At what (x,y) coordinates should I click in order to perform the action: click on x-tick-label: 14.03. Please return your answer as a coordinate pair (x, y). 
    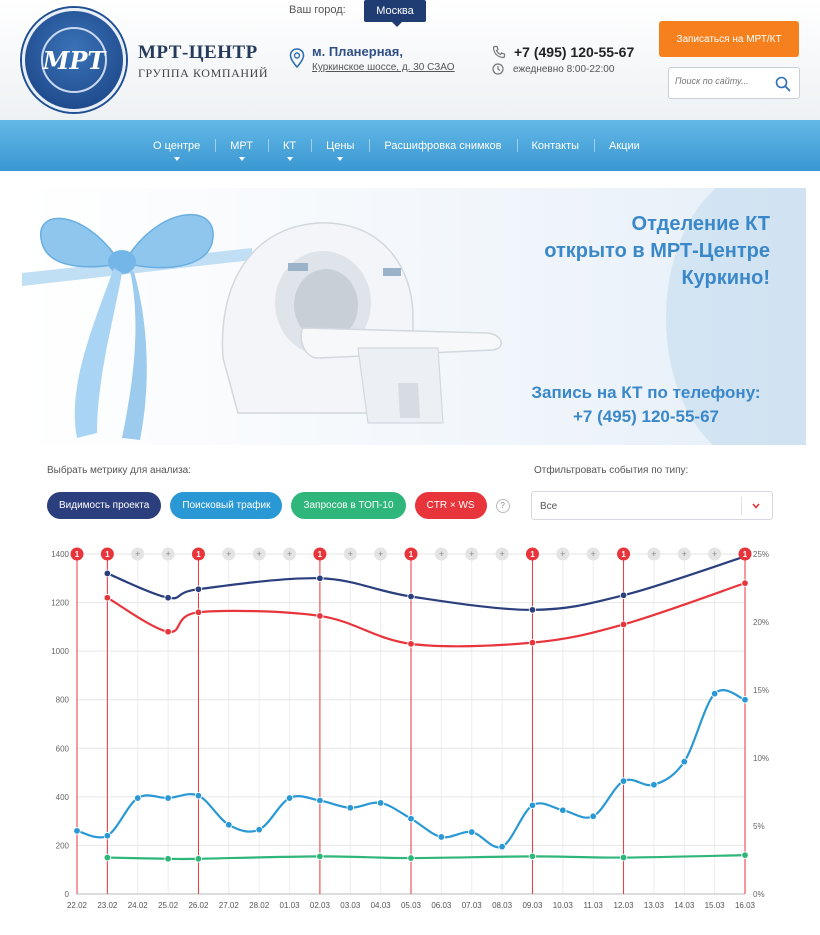
    Looking at the image, I should click on (684, 905).